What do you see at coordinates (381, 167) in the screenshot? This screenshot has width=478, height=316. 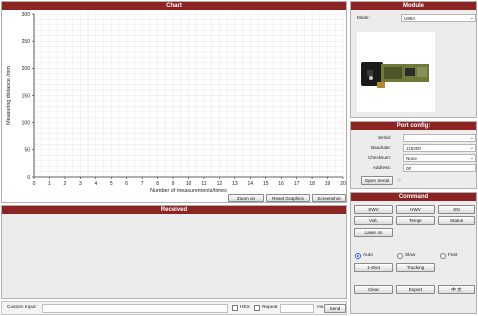 I see `address-label: Address:` at bounding box center [381, 167].